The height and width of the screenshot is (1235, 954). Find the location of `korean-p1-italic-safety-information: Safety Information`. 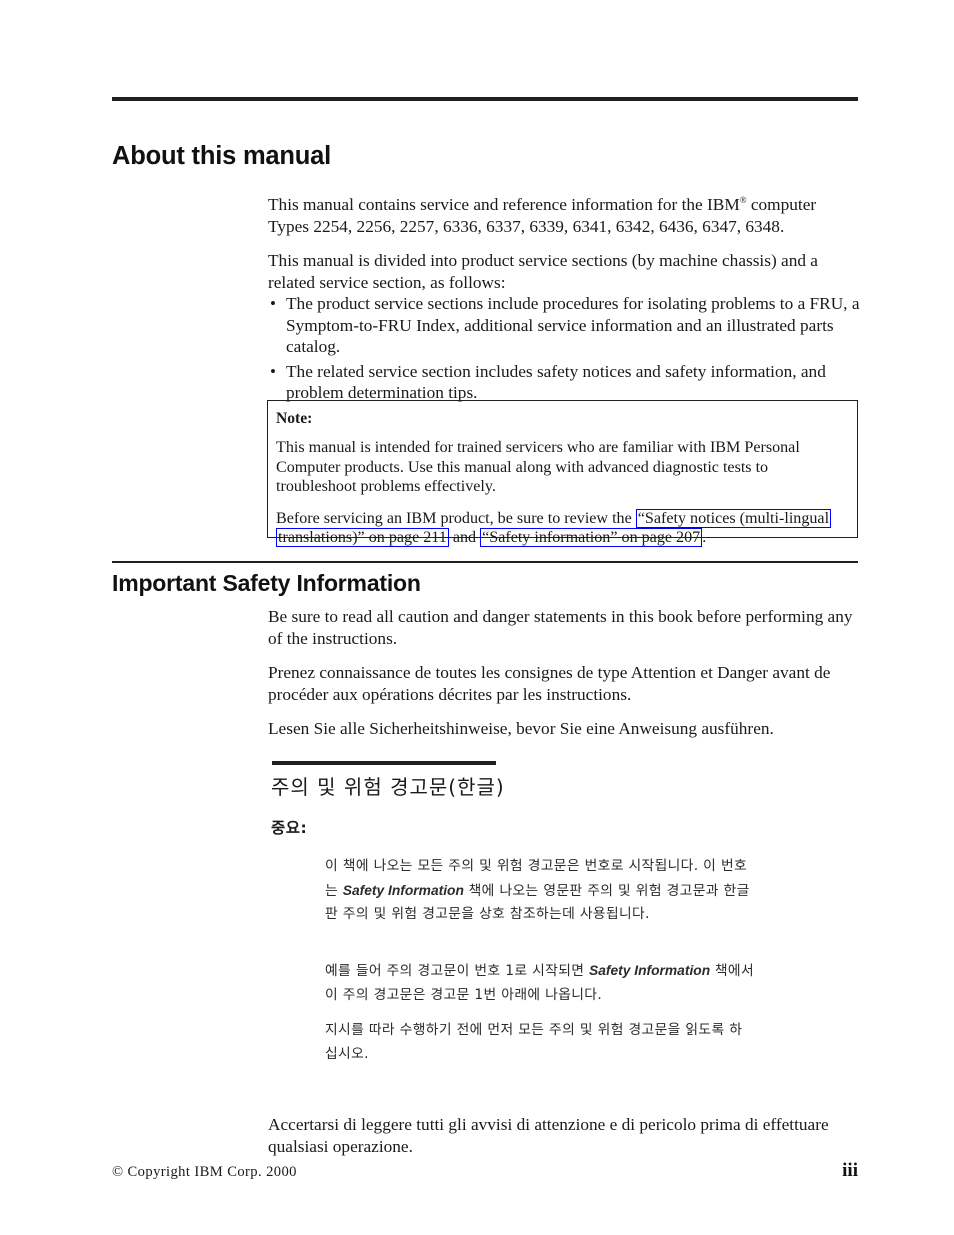

korean-p1-italic-safety-information: Safety Information is located at coordinates (403, 890).